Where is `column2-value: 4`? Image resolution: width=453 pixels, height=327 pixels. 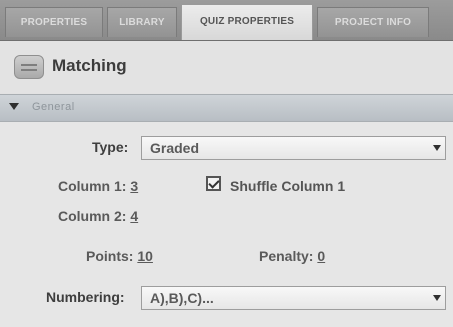 column2-value: 4 is located at coordinates (134, 216).